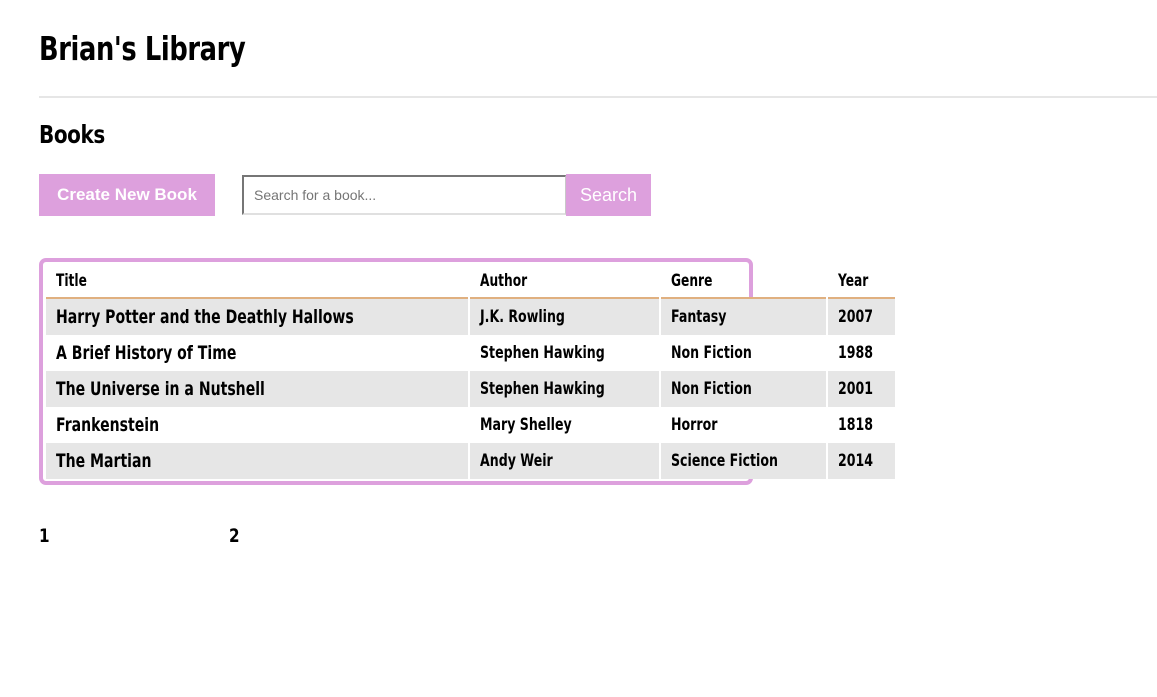  What do you see at coordinates (743, 461) in the screenshot?
I see `book-genre-cell: Science Fiction` at bounding box center [743, 461].